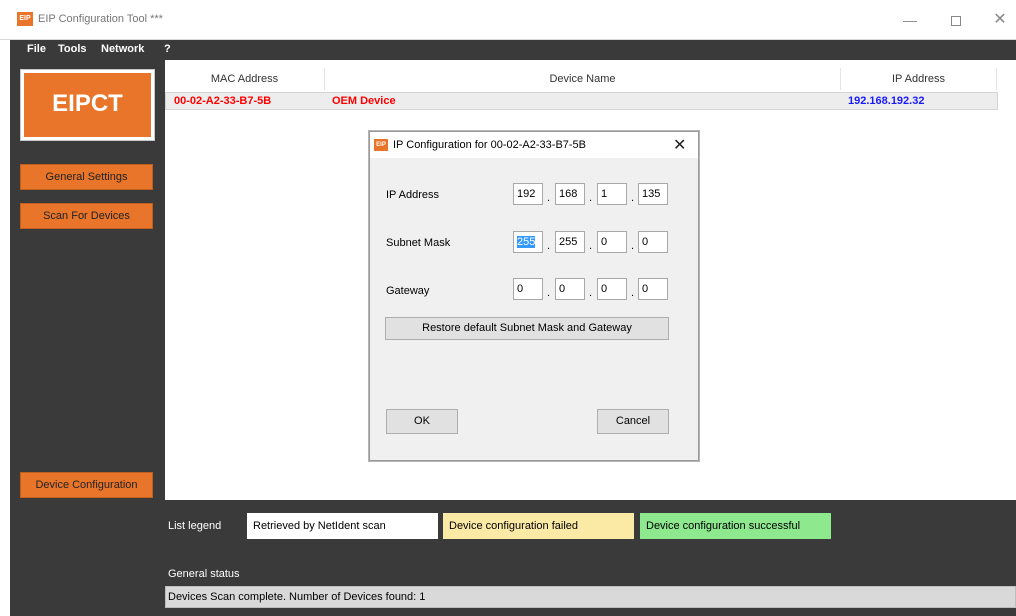 This screenshot has height=616, width=1016. Describe the element at coordinates (25, 19) in the screenshot. I see `app-icon: EIP` at that location.